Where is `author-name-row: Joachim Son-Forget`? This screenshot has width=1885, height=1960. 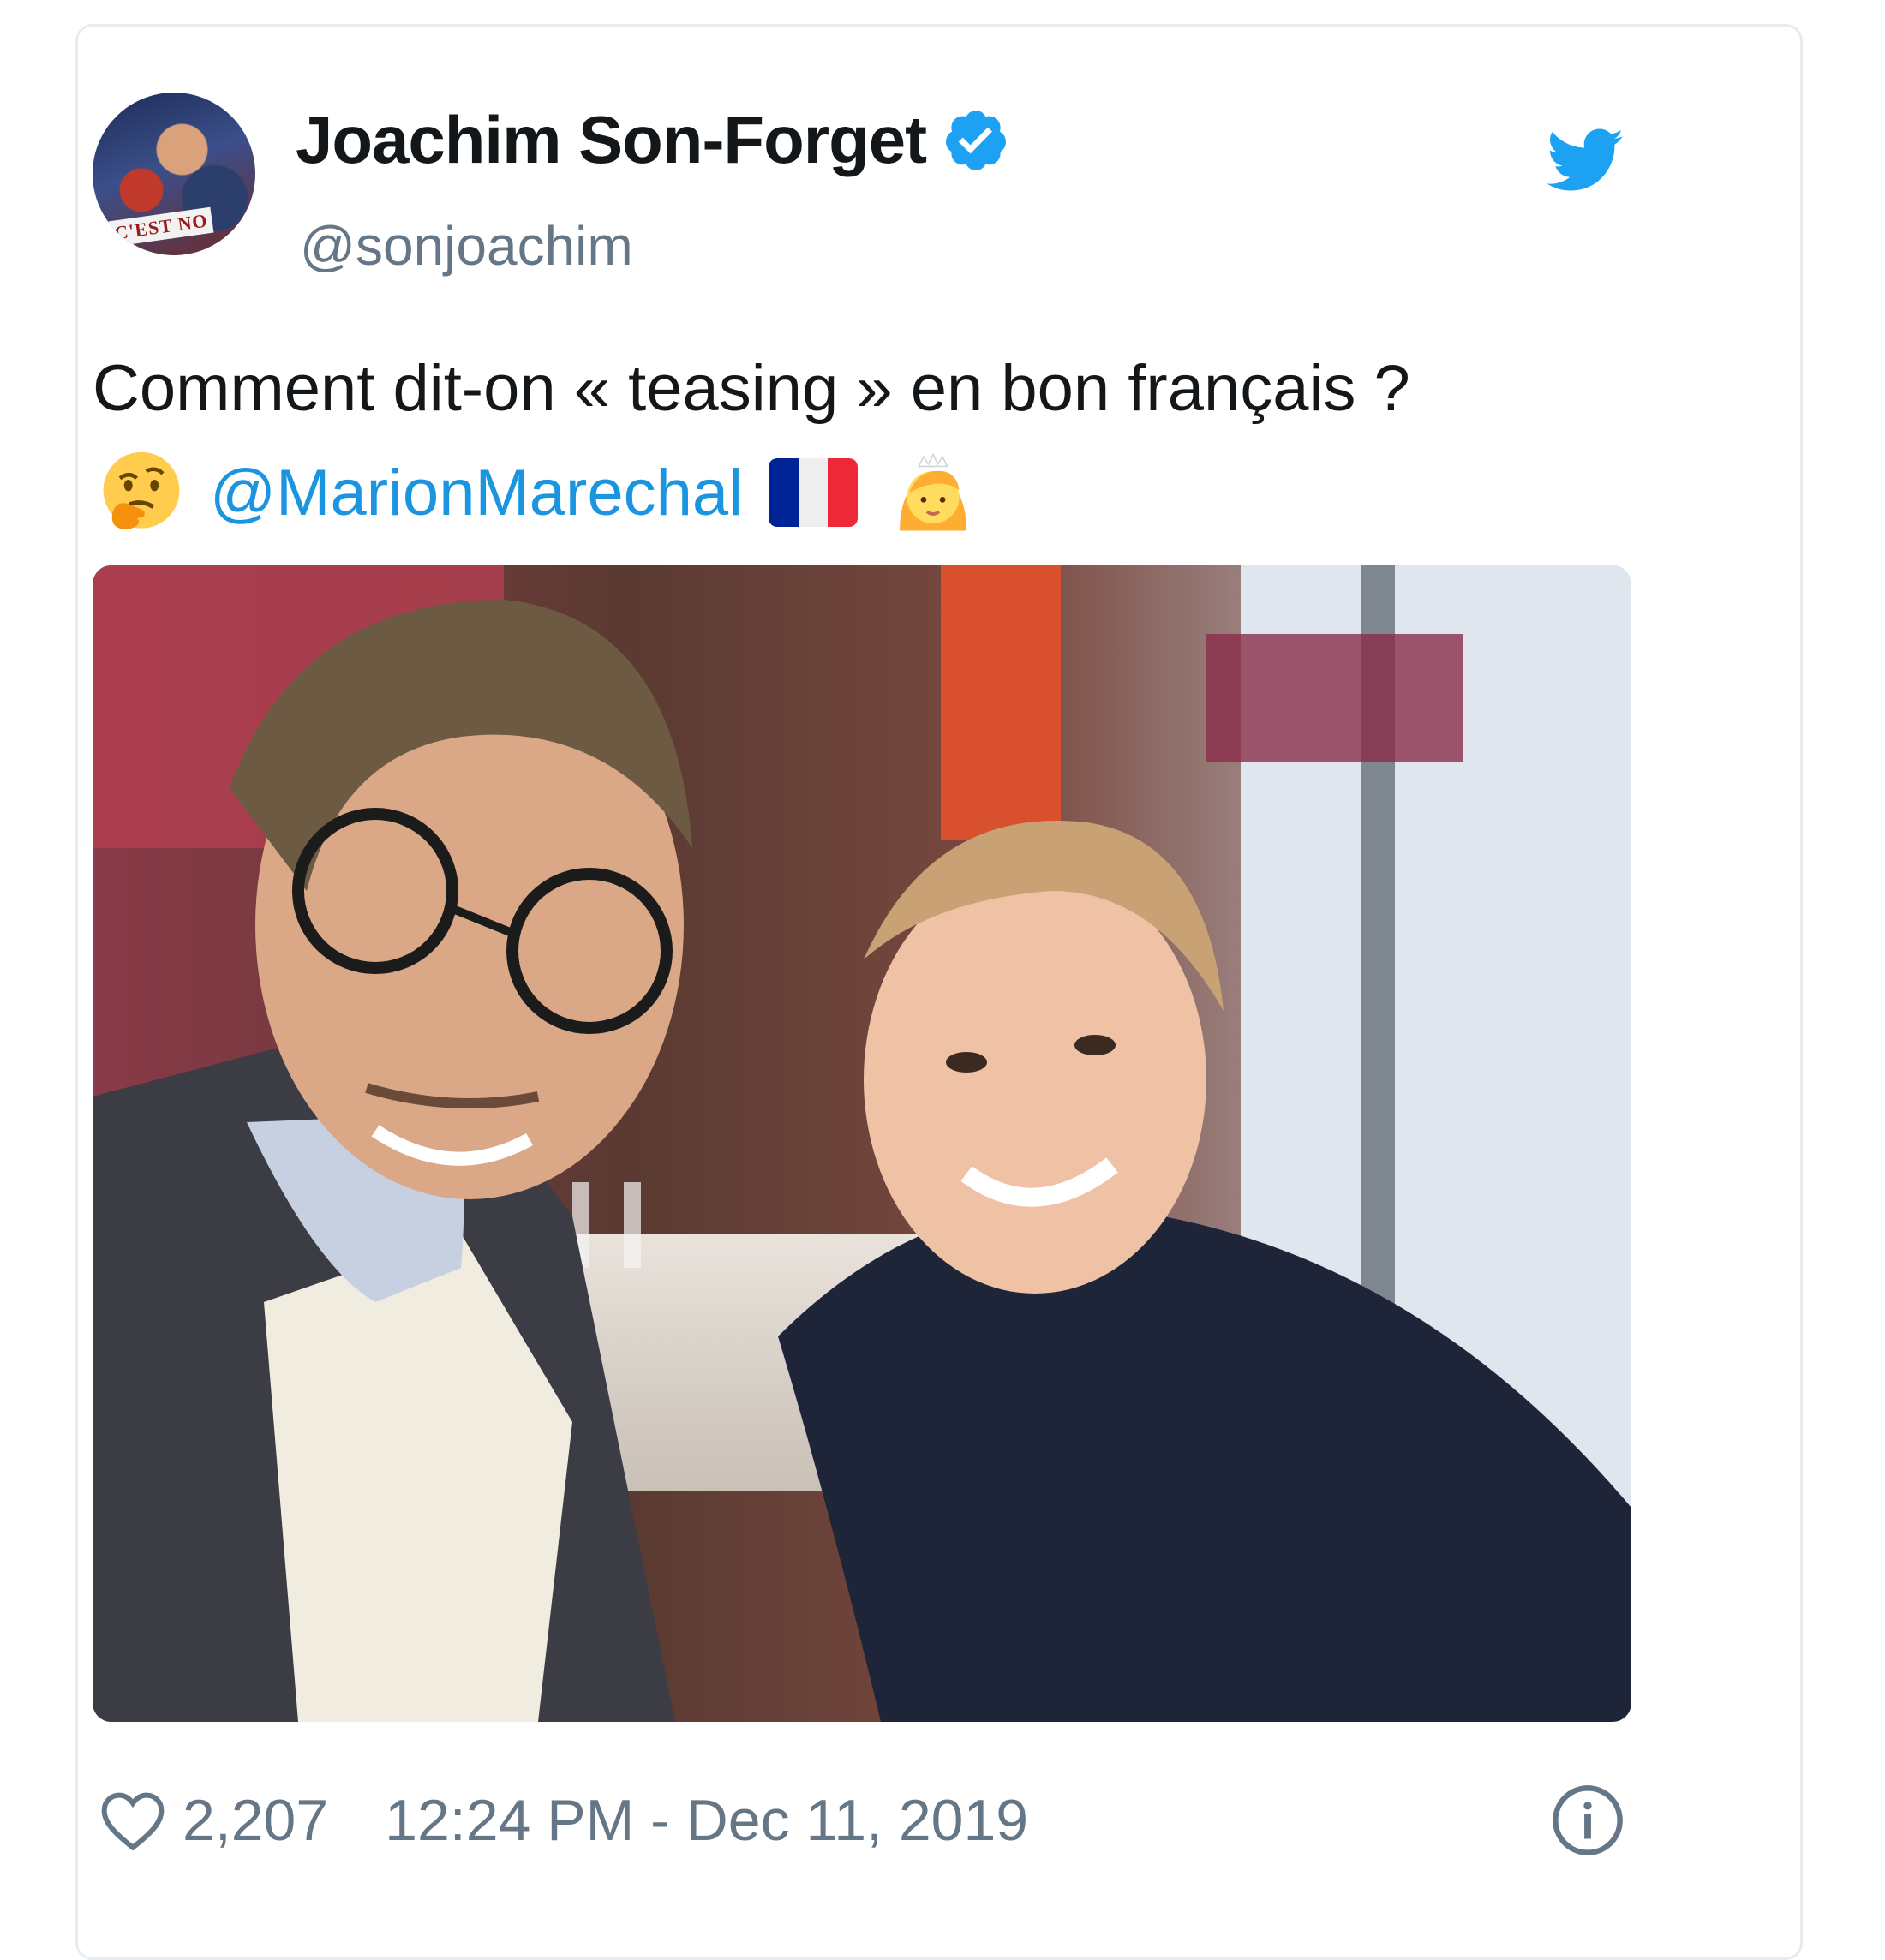
author-name-row: Joachim Son-Forget is located at coordinates (653, 140).